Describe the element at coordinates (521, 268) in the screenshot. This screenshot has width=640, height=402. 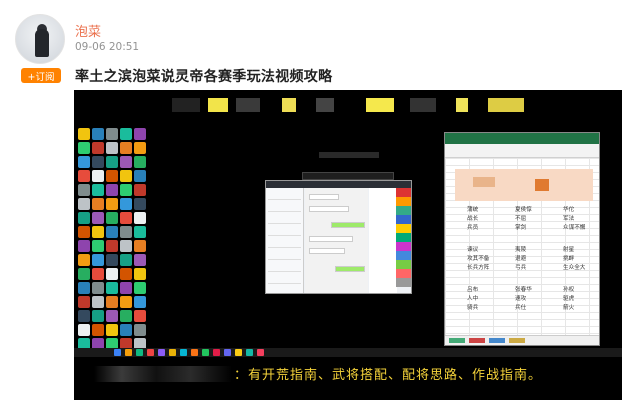
I see `excel-cell: 弓兵` at that location.